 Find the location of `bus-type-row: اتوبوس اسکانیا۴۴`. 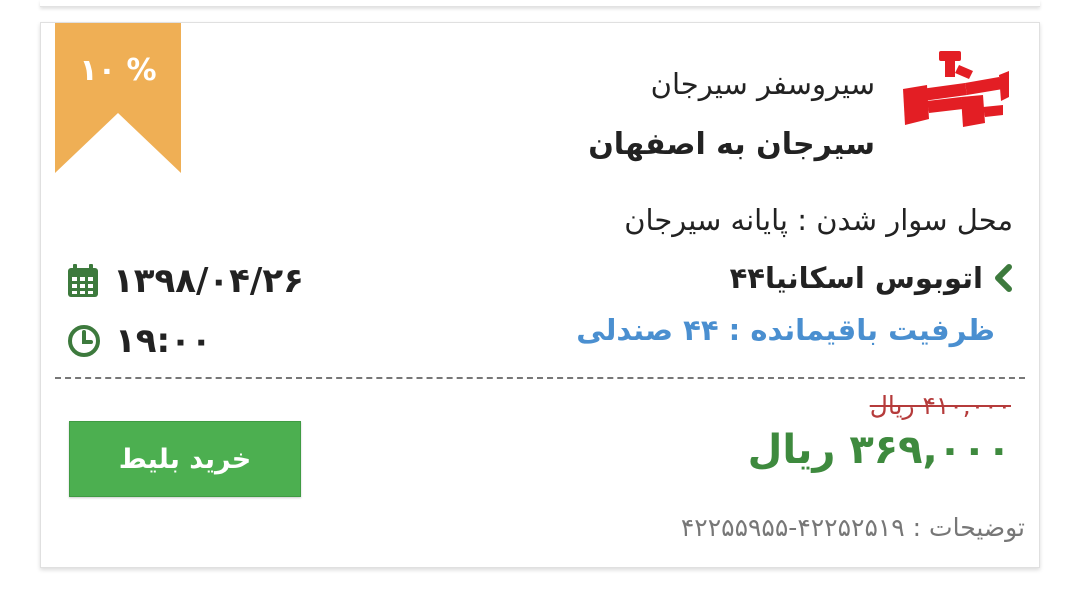

bus-type-row: اتوبوس اسکانیا۴۴ is located at coordinates (871, 278).